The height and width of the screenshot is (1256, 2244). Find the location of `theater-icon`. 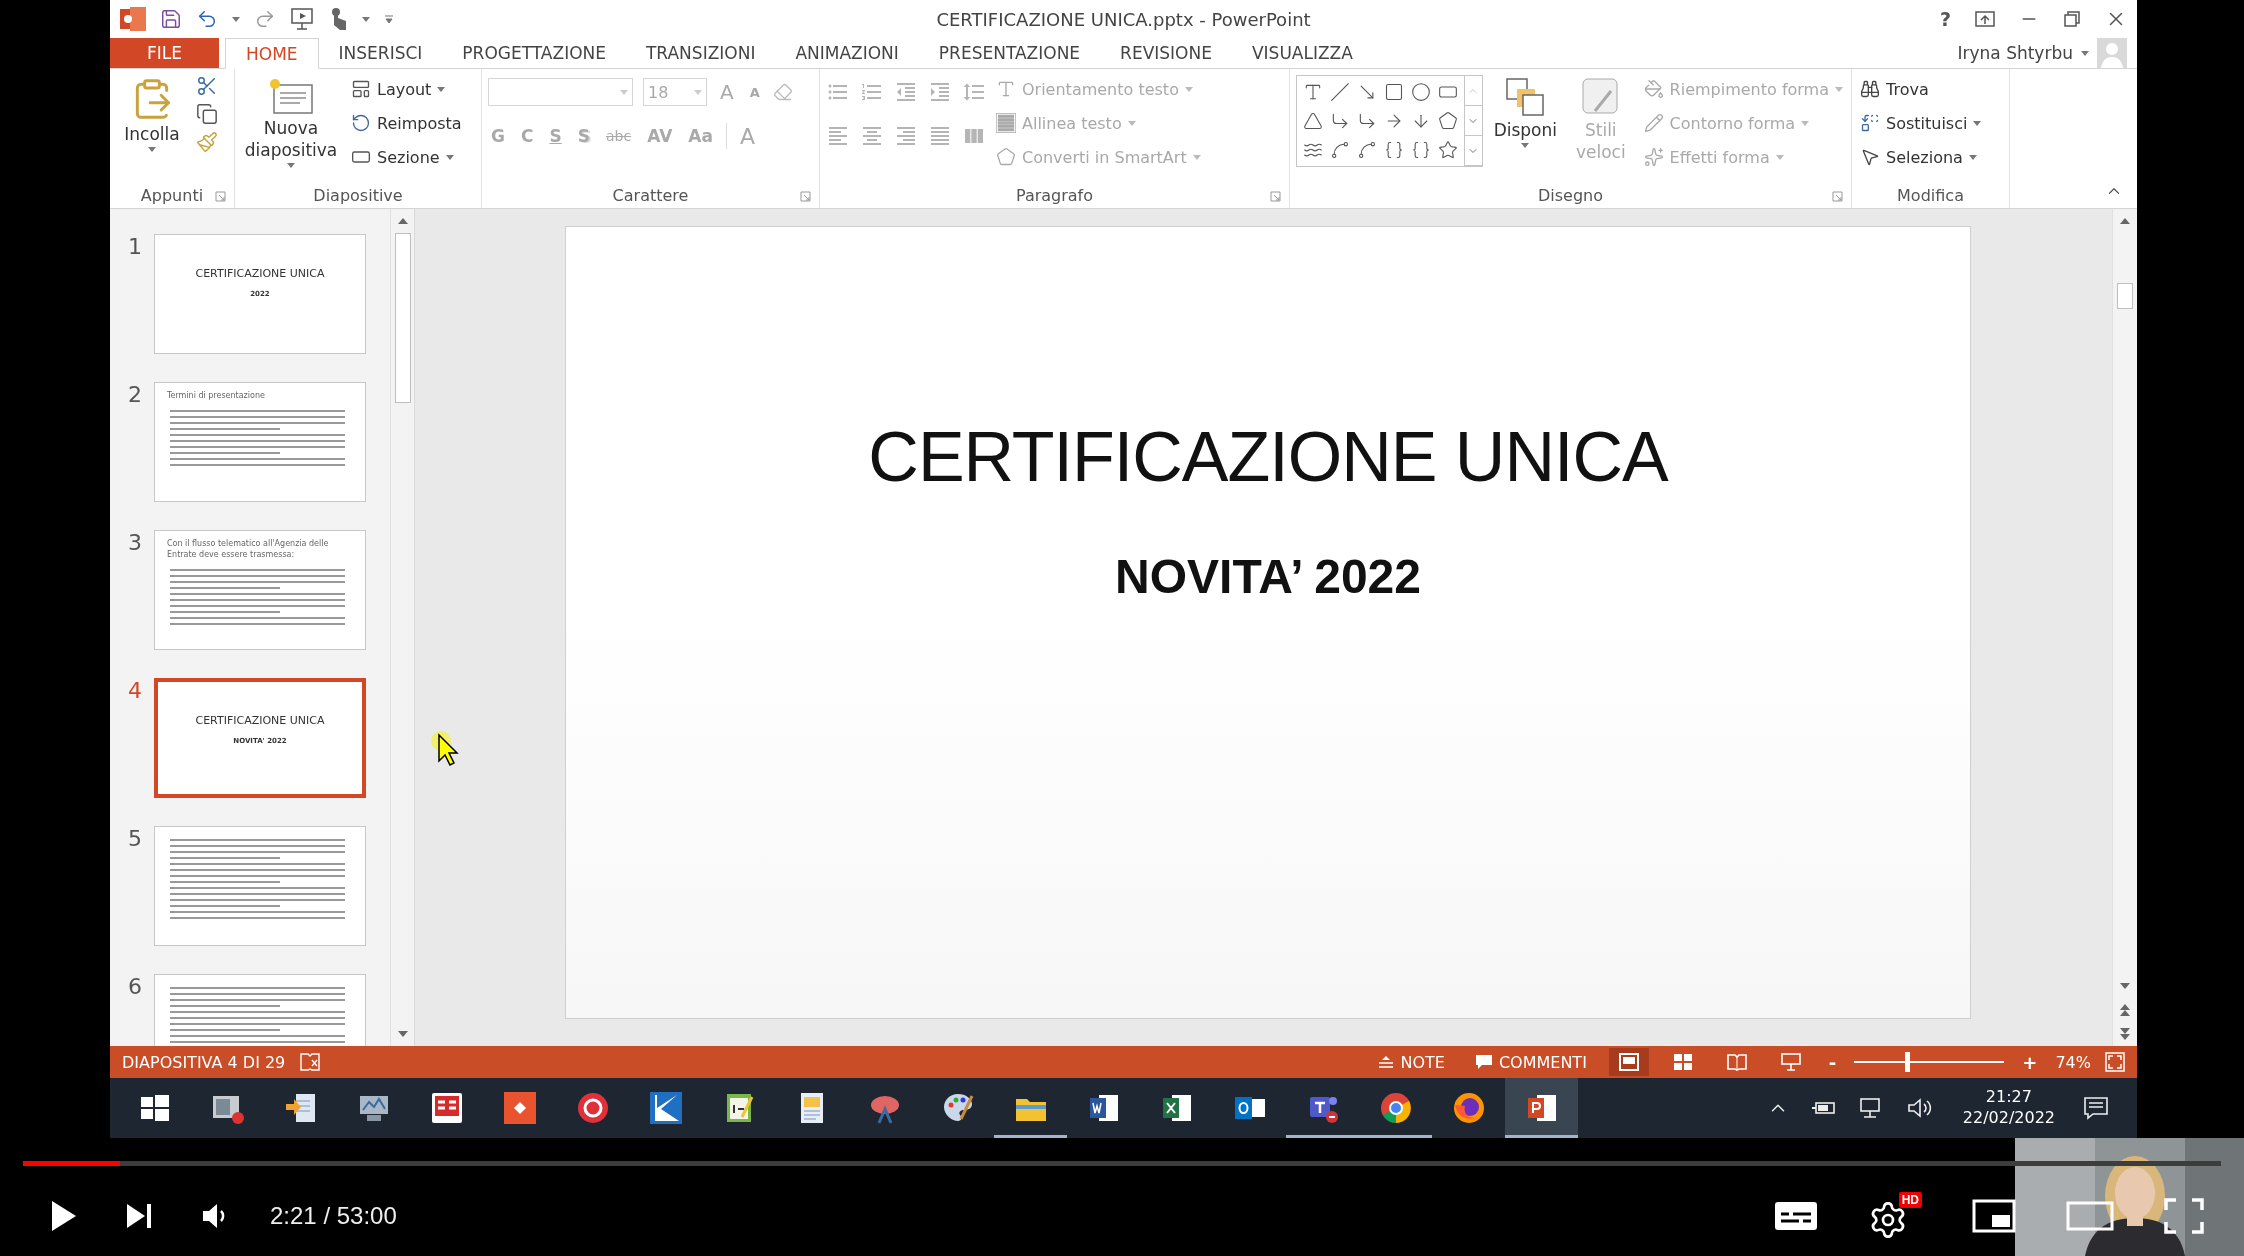

theater-icon is located at coordinates (2090, 1216).